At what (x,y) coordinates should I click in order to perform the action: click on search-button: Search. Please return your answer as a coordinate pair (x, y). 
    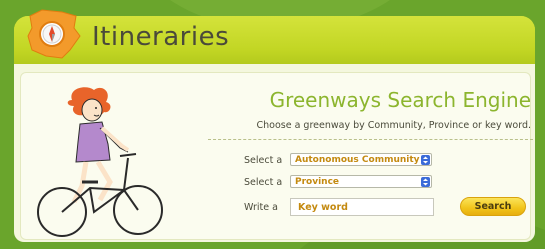
    Looking at the image, I should click on (493, 206).